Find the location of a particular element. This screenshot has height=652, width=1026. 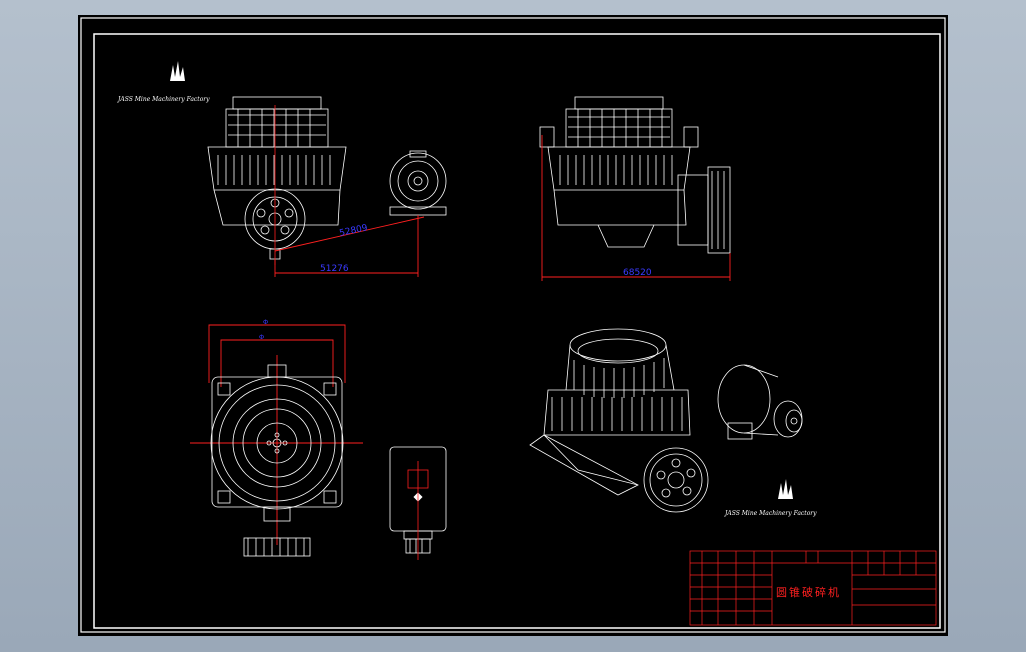

dim-front-diagonal: 52809 is located at coordinates (354, 231).